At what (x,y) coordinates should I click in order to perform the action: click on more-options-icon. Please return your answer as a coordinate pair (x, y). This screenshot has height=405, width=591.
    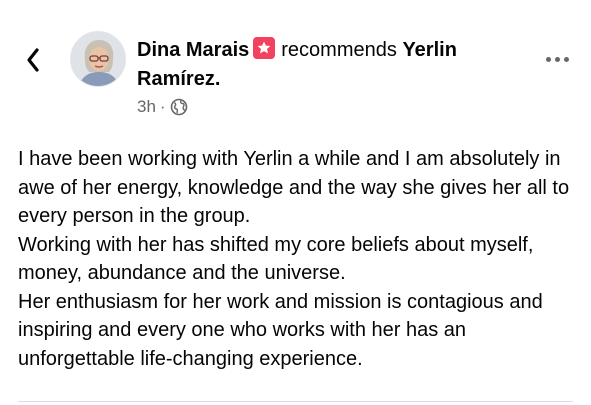
    Looking at the image, I should click on (557, 59).